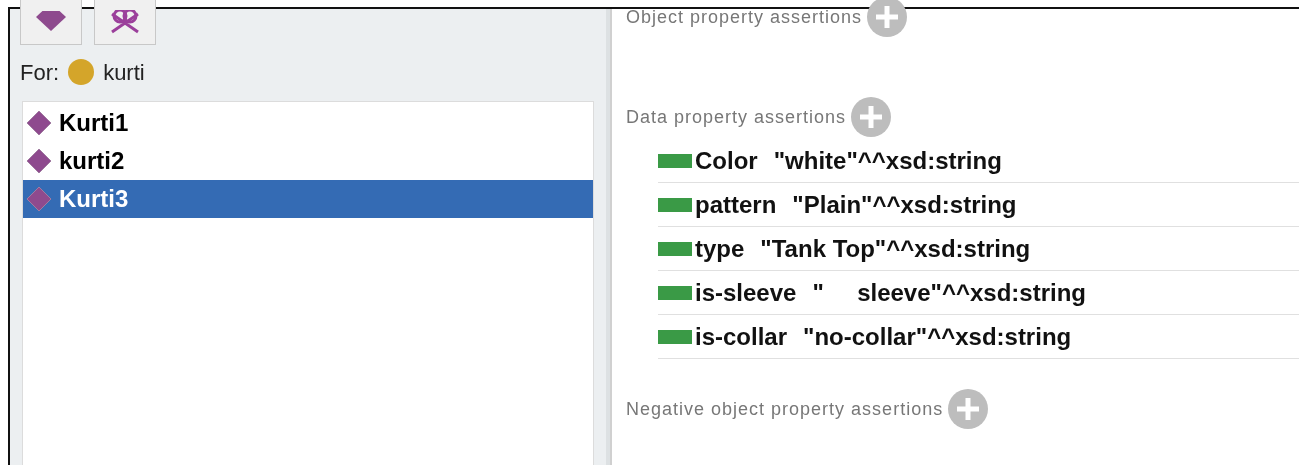 This screenshot has width=1299, height=465. I want to click on class-circle-icon, so click(81, 72).